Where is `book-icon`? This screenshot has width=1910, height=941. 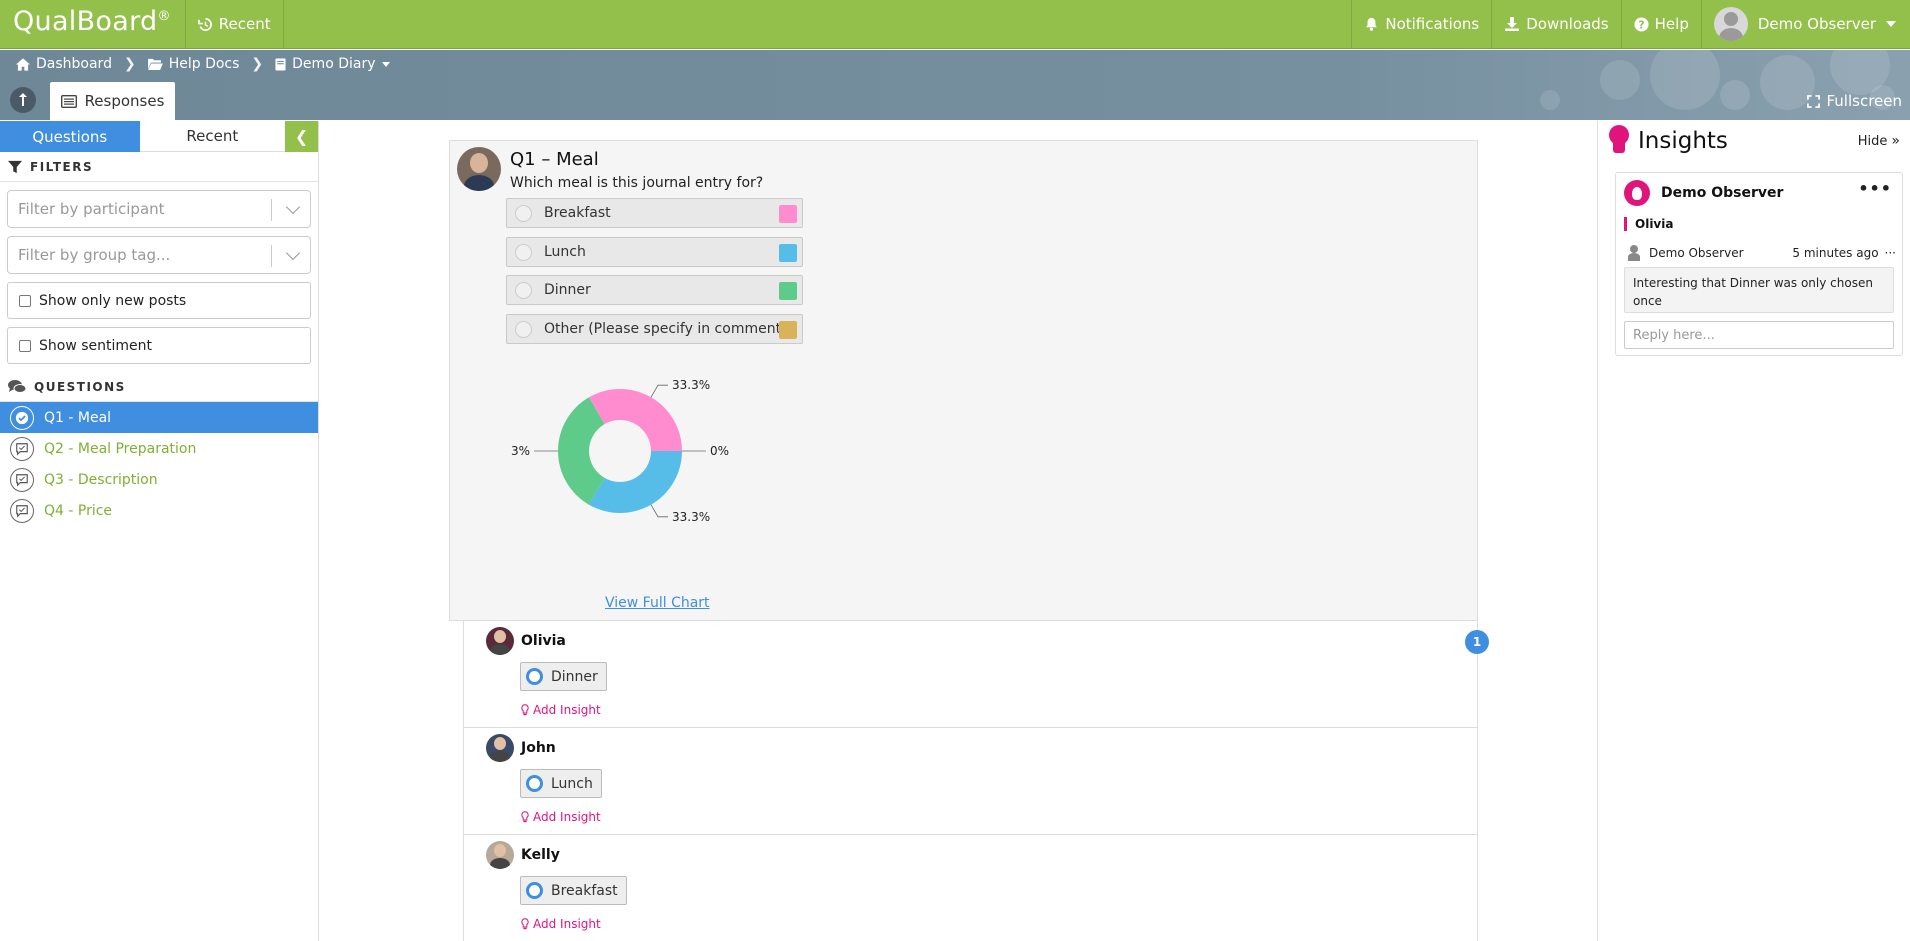 book-icon is located at coordinates (280, 64).